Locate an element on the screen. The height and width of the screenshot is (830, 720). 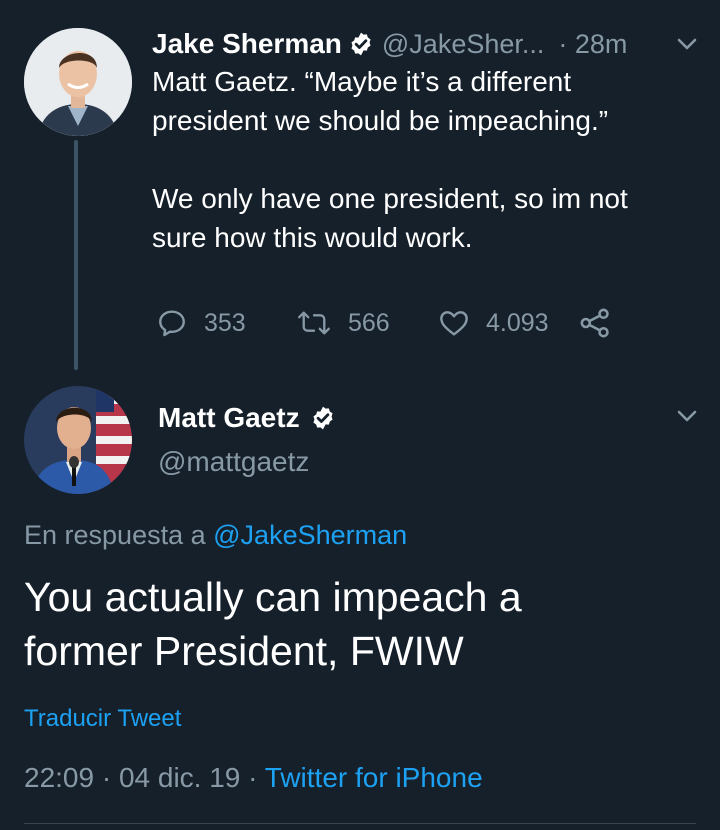
bottom-divider is located at coordinates (360, 823).